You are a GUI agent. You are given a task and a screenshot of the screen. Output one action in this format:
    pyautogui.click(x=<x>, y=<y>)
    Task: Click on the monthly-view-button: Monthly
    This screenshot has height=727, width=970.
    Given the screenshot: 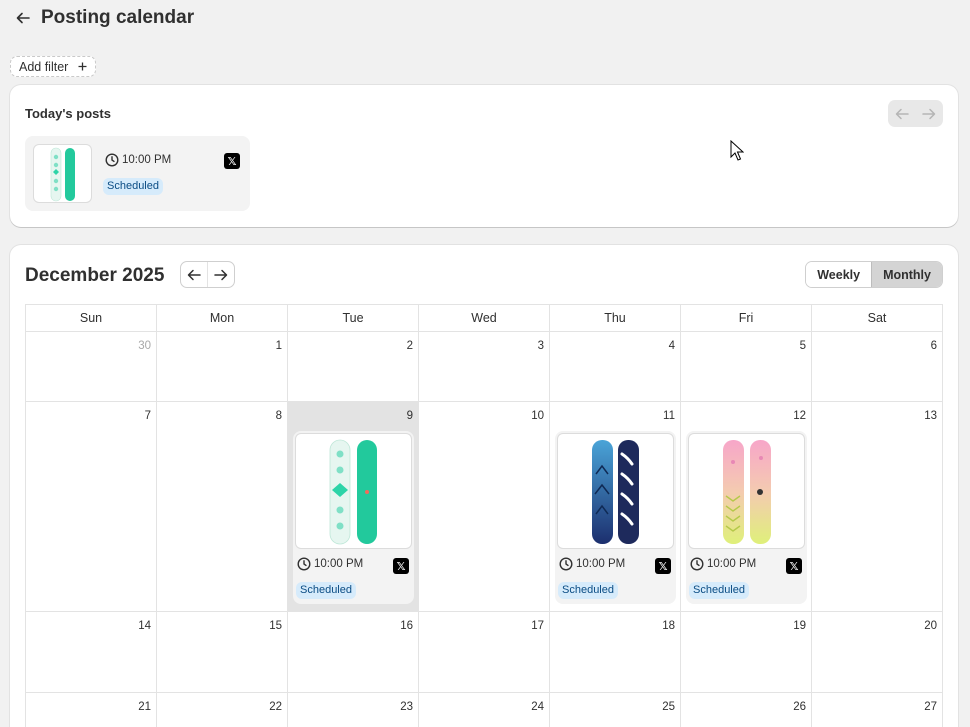 What is the action you would take?
    pyautogui.click(x=906, y=274)
    